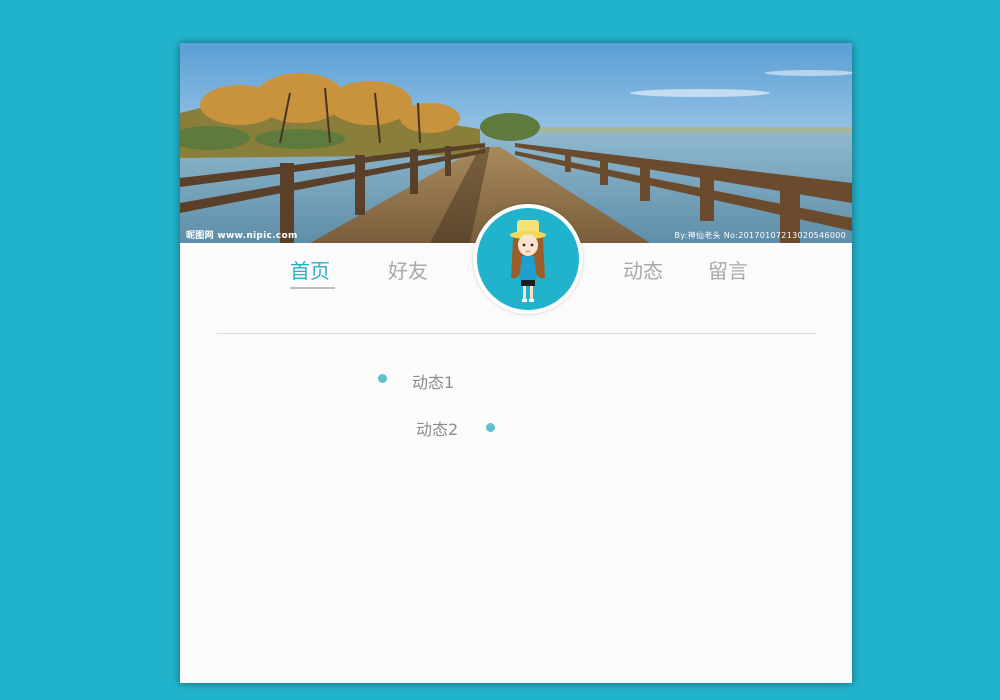  I want to click on avatar-image, so click(528, 259).